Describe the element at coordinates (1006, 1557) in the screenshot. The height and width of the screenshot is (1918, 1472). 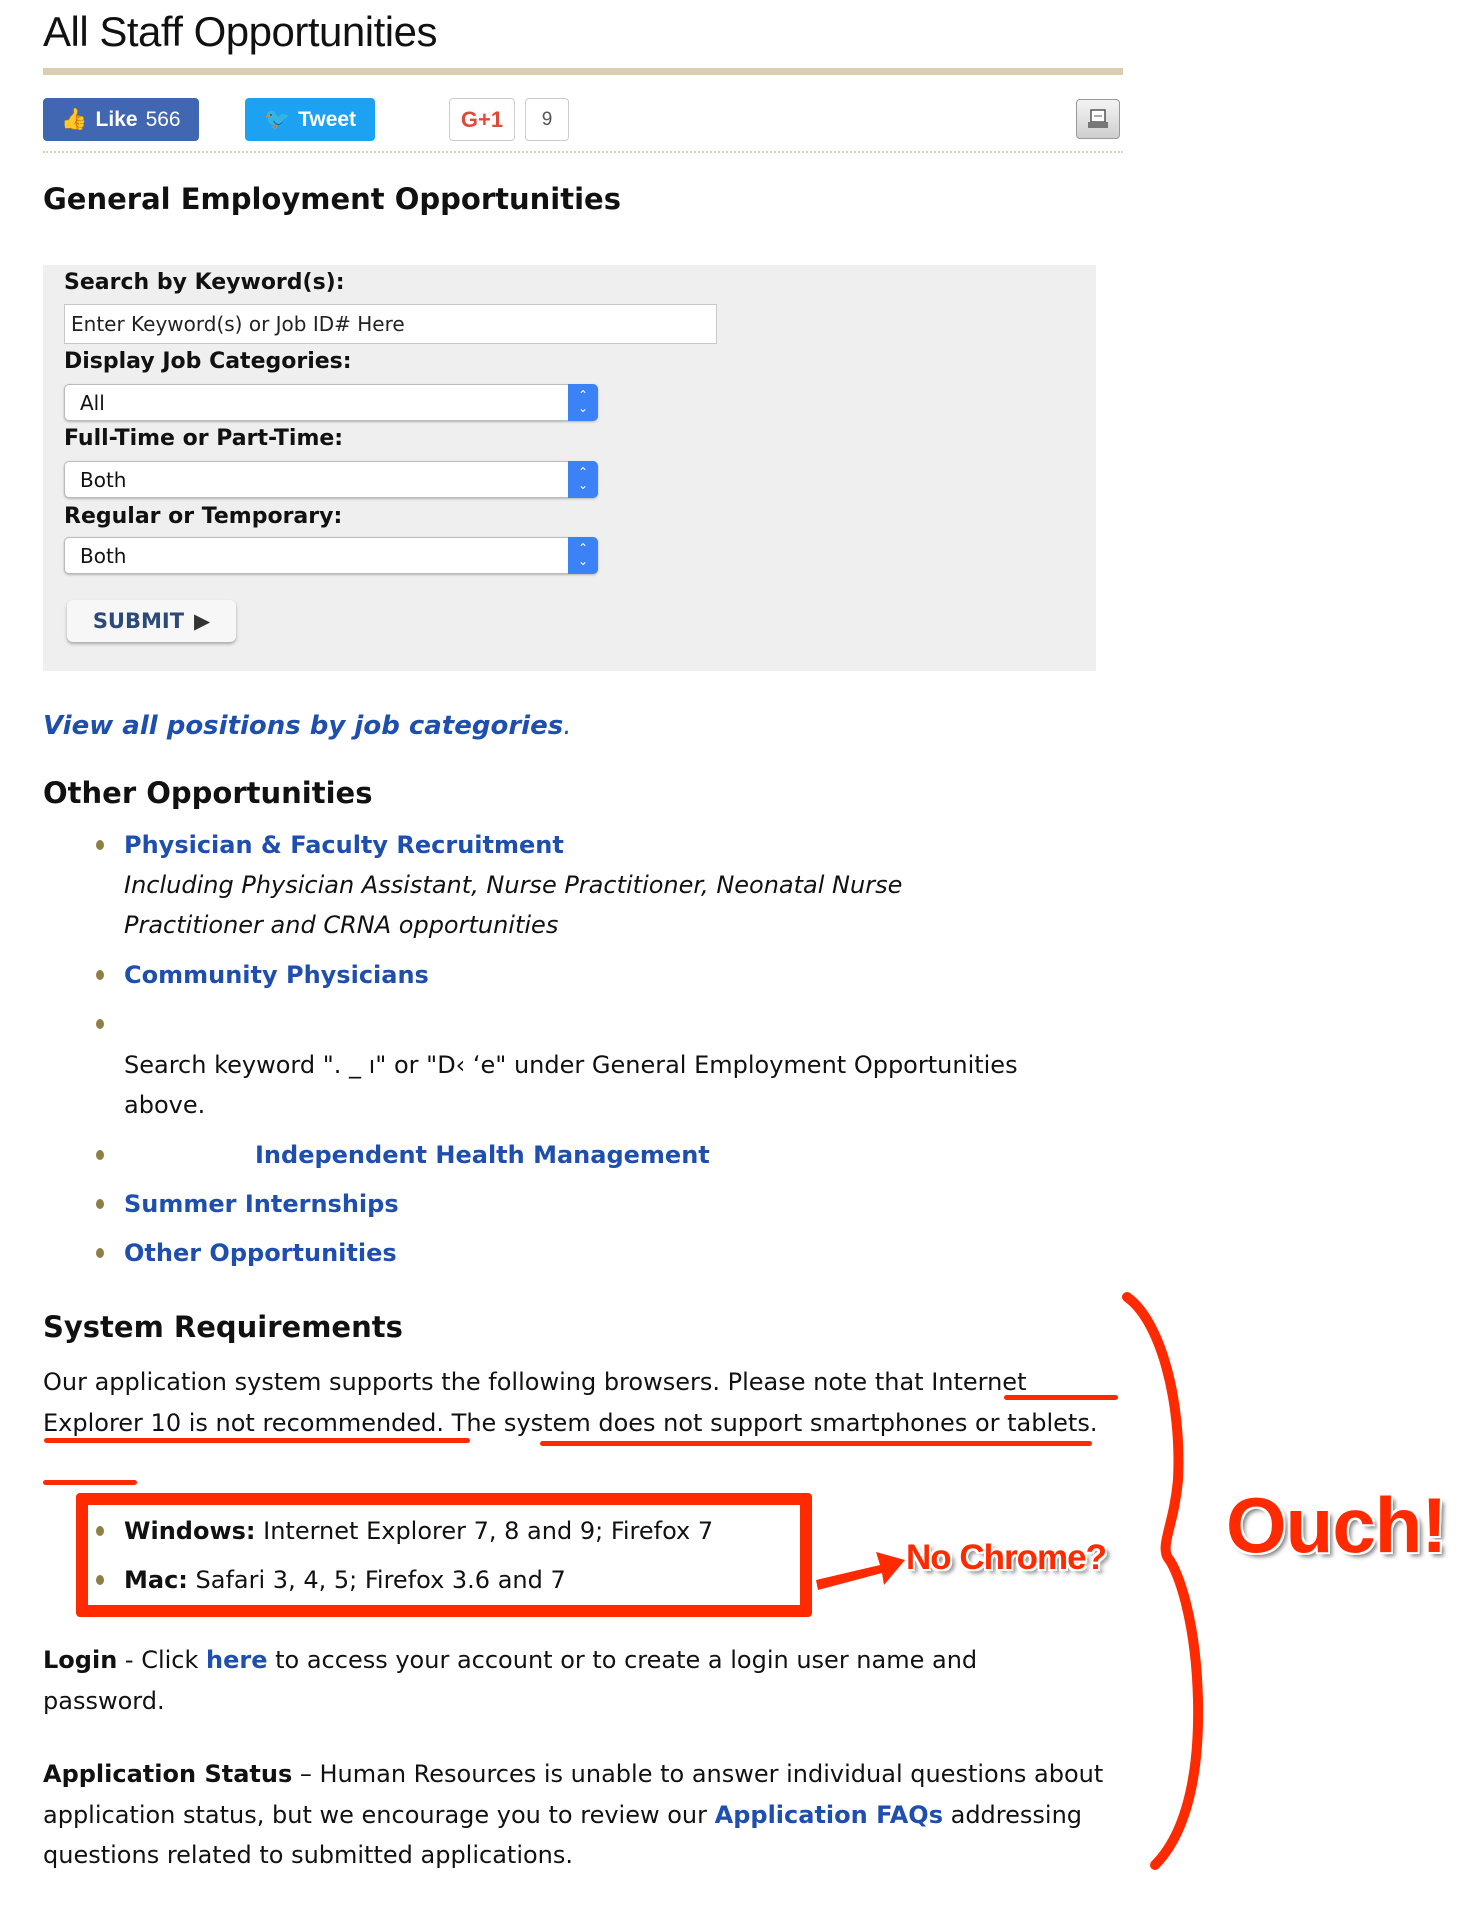
I see `no-chrome-annotation: No Chrome?` at that location.